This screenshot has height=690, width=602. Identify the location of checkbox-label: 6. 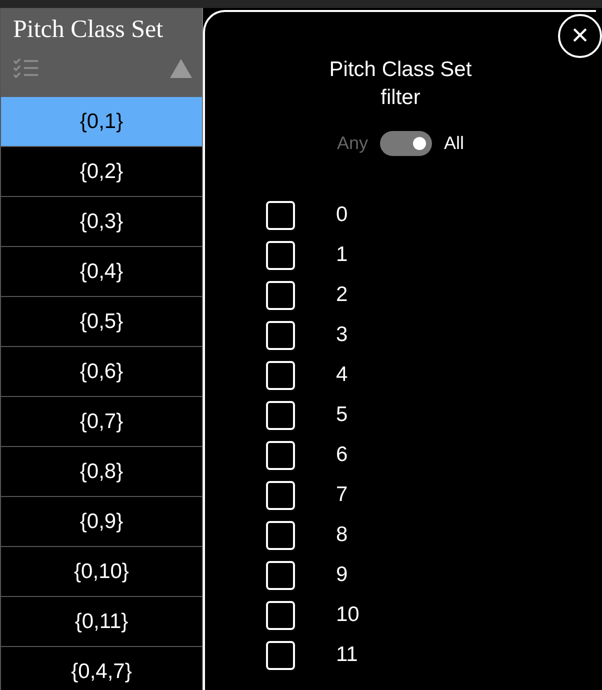
(342, 455).